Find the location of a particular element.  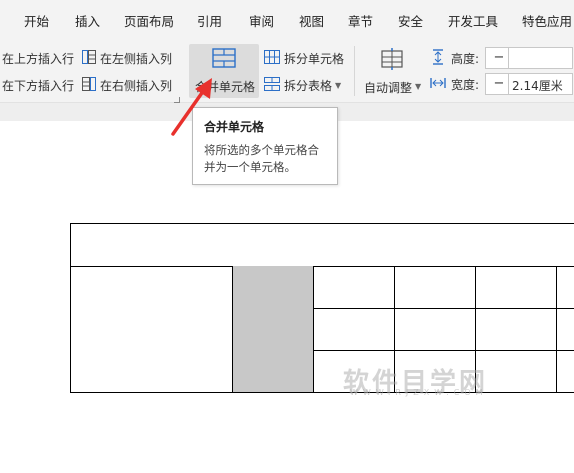

height-minus-button: − is located at coordinates (499, 58).